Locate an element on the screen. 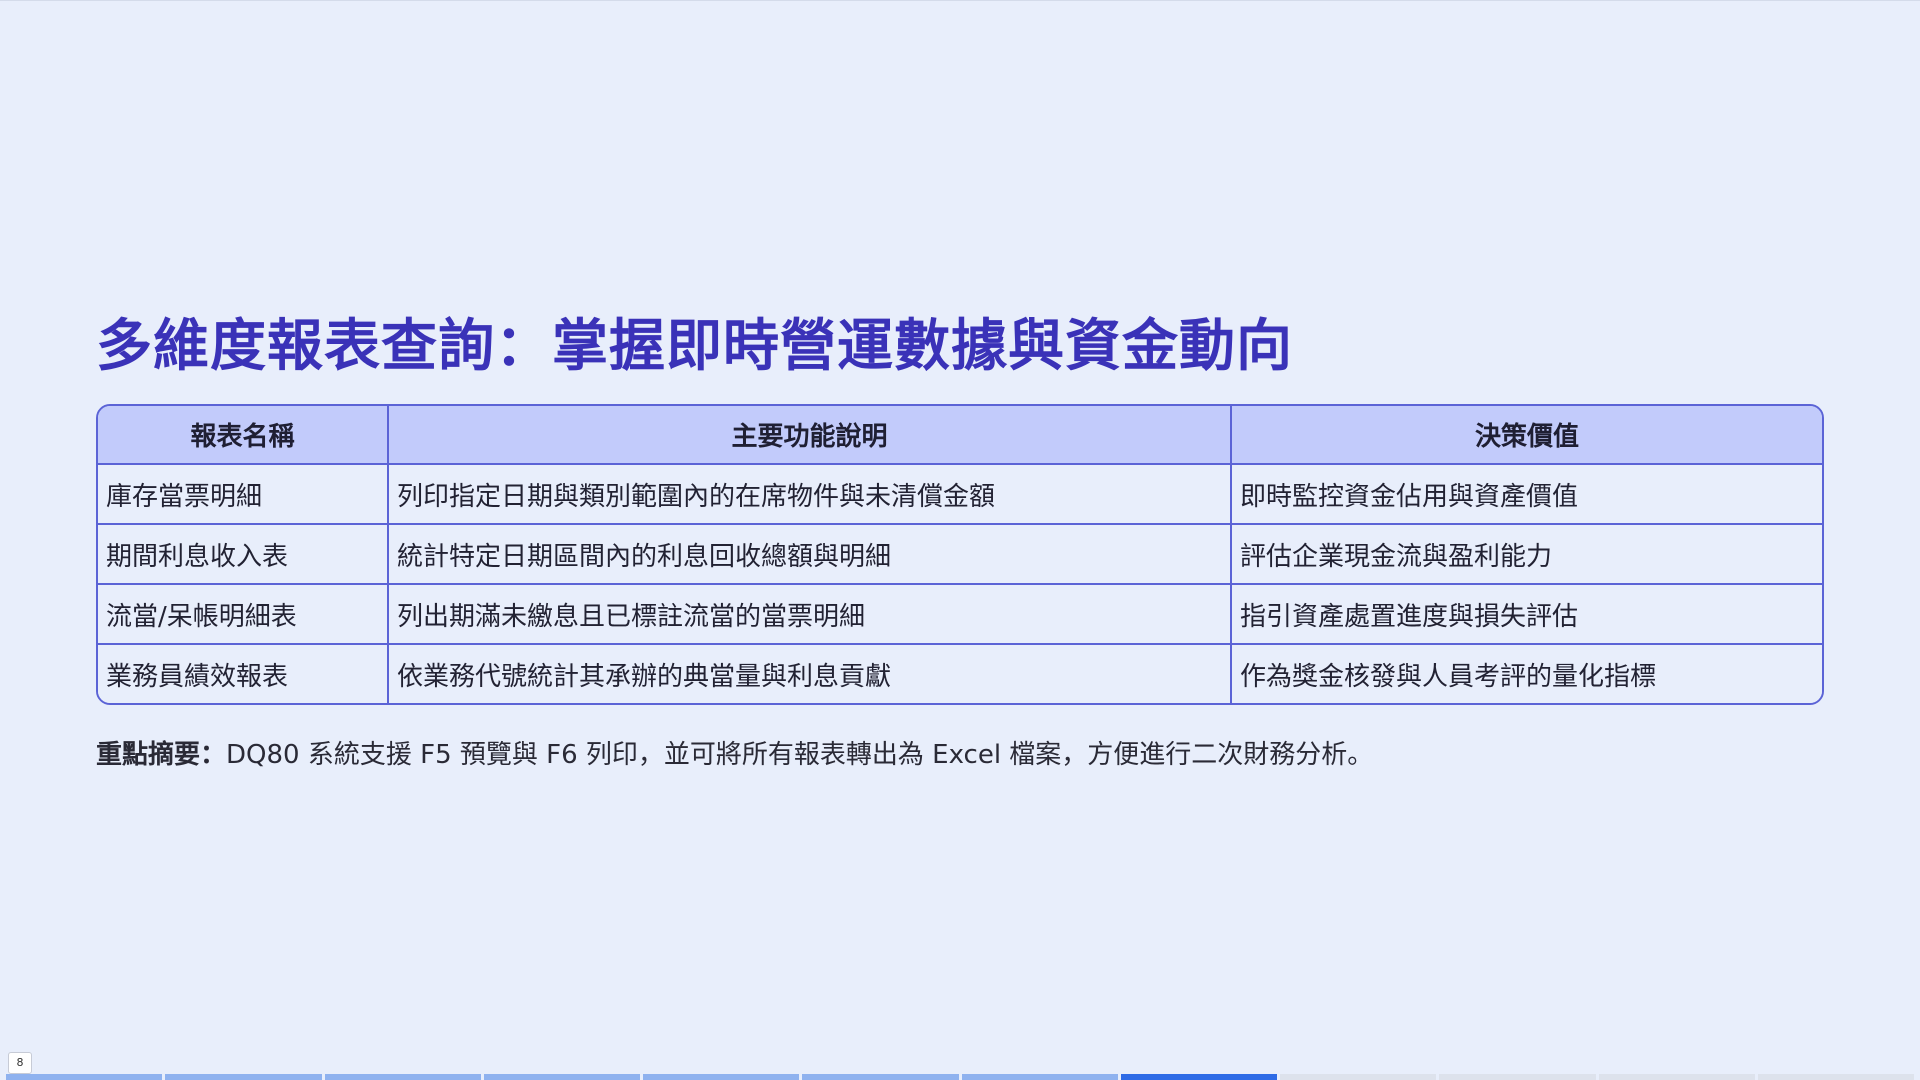 This screenshot has height=1080, width=1920. cell-decision-value: 指引資產處置進度與損失評估 is located at coordinates (1526, 614).